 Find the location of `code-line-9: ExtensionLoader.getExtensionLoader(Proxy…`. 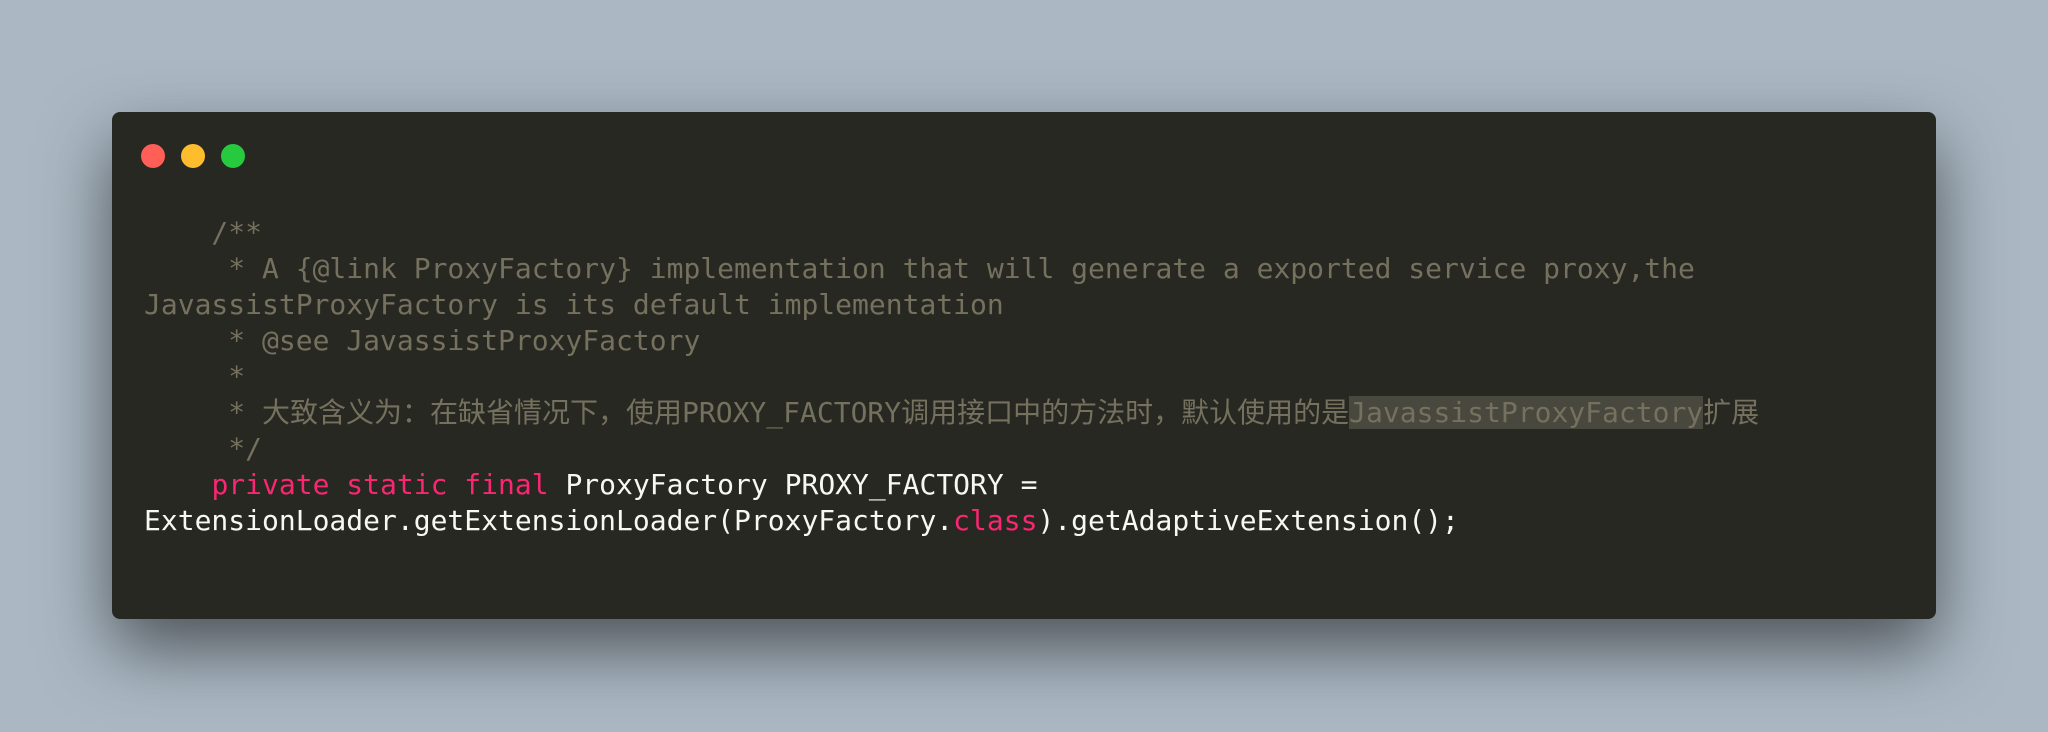

code-line-9: ExtensionLoader.getExtensionLoader(Proxy… is located at coordinates (951, 521).